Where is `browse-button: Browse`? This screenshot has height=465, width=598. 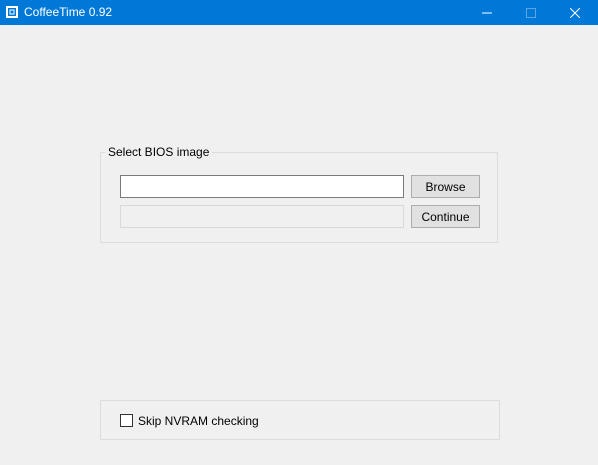 browse-button: Browse is located at coordinates (445, 186).